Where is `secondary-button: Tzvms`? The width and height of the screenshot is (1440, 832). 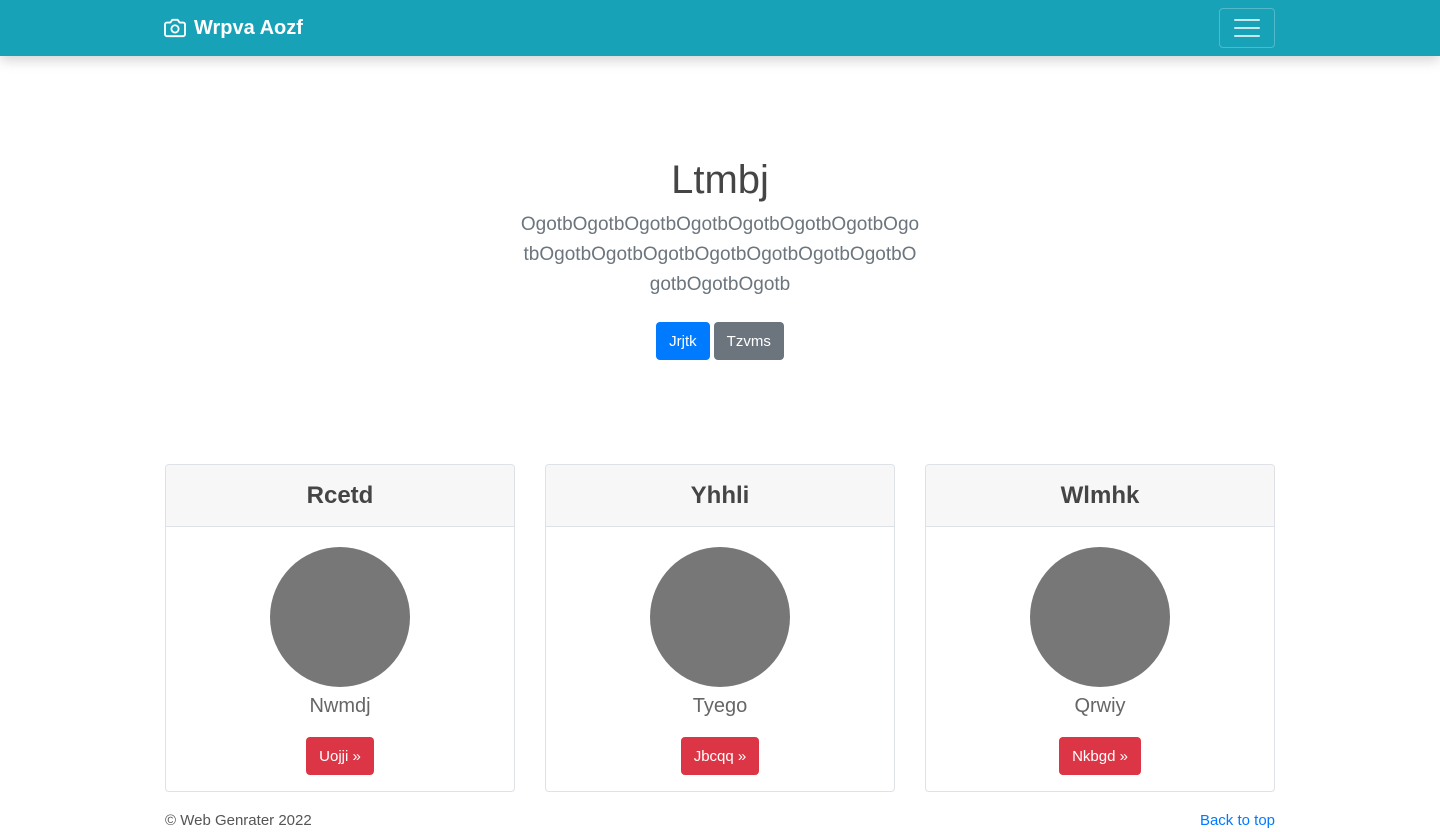 secondary-button: Tzvms is located at coordinates (748, 341).